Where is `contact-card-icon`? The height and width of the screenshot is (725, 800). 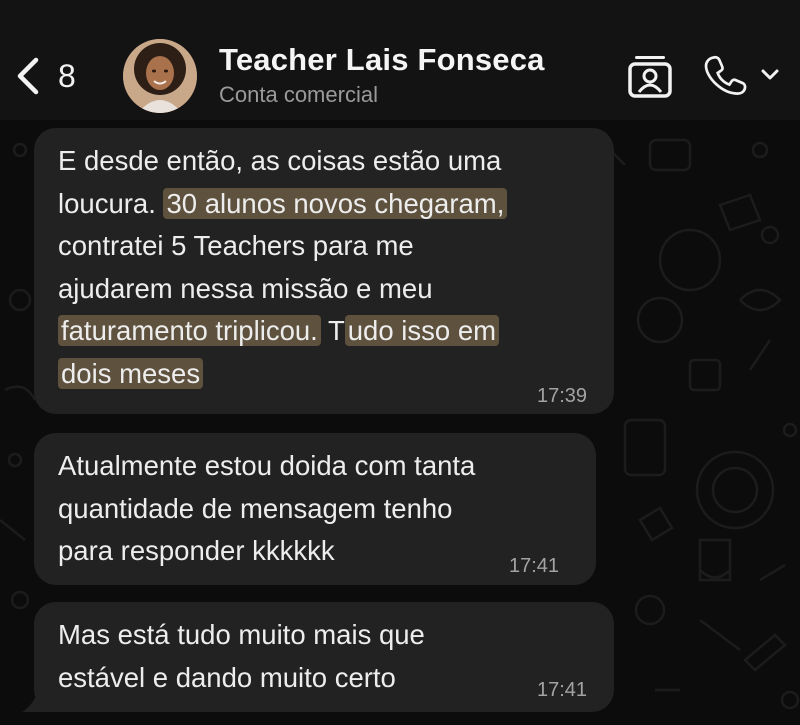 contact-card-icon is located at coordinates (650, 77).